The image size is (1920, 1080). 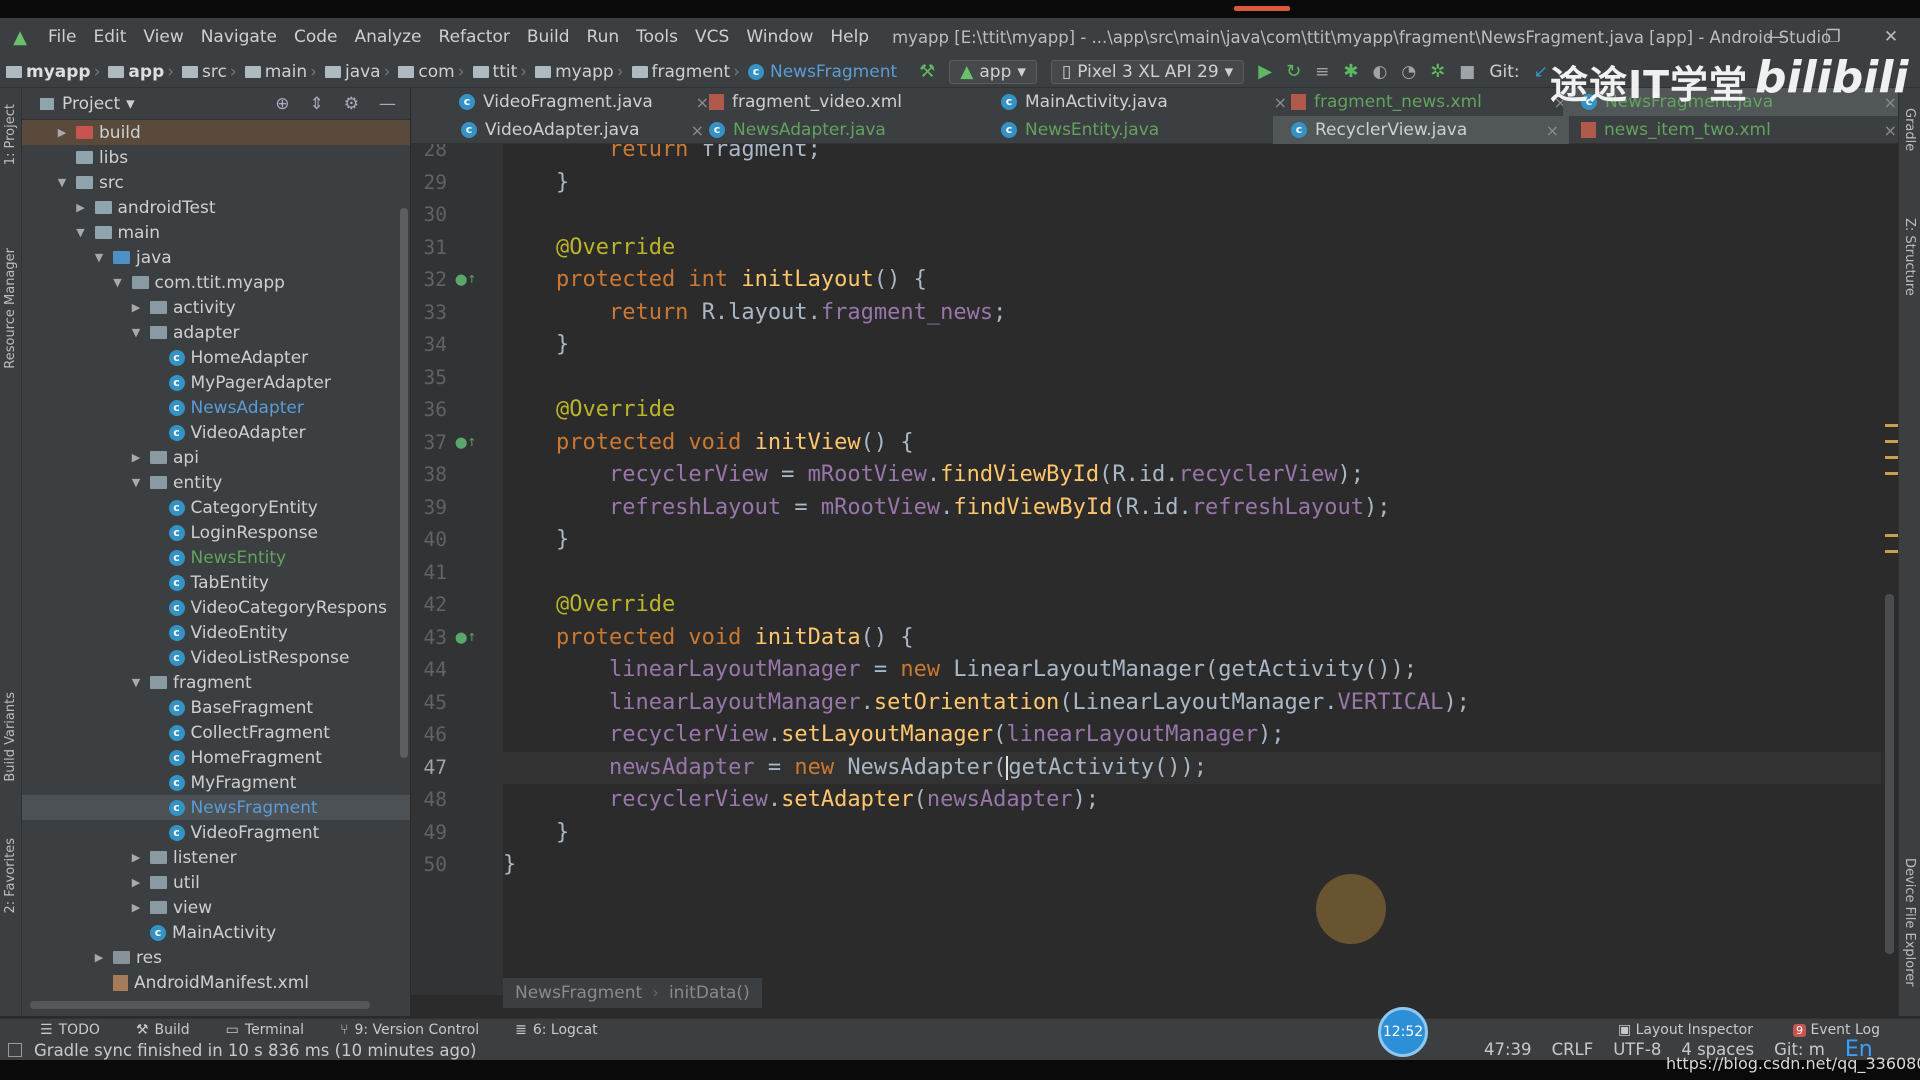 What do you see at coordinates (578, 993) in the screenshot?
I see `breadcrumb-class: NewsFragment` at bounding box center [578, 993].